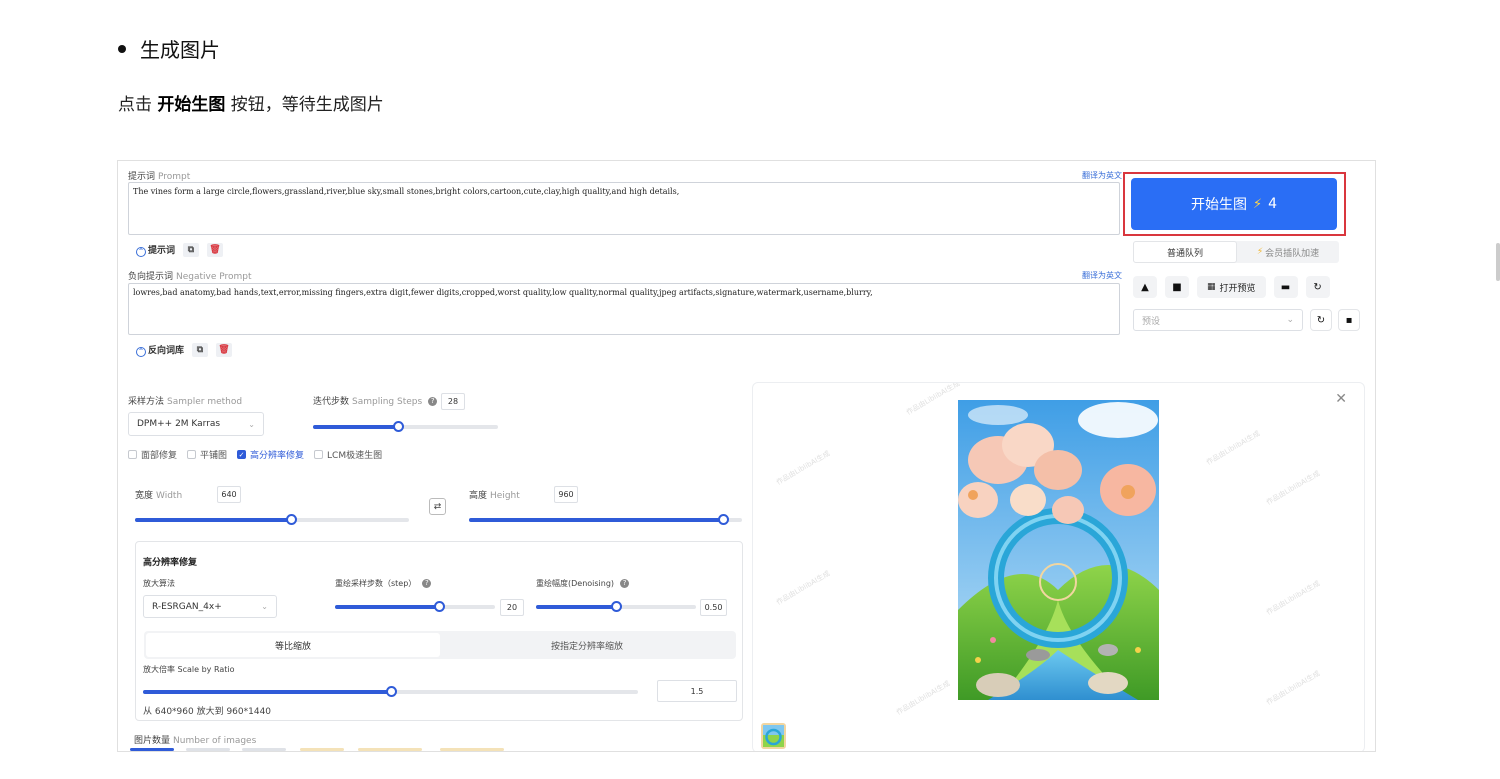  What do you see at coordinates (229, 494) in the screenshot?
I see `width-input: 640` at bounding box center [229, 494].